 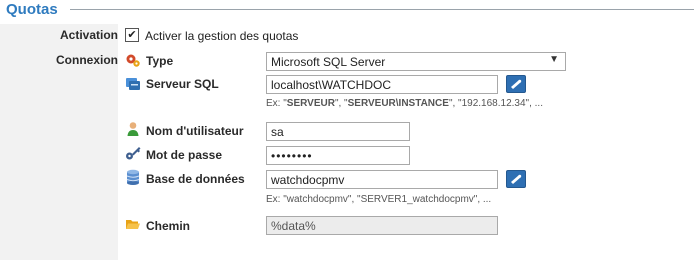 I want to click on database-input, so click(x=382, y=179).